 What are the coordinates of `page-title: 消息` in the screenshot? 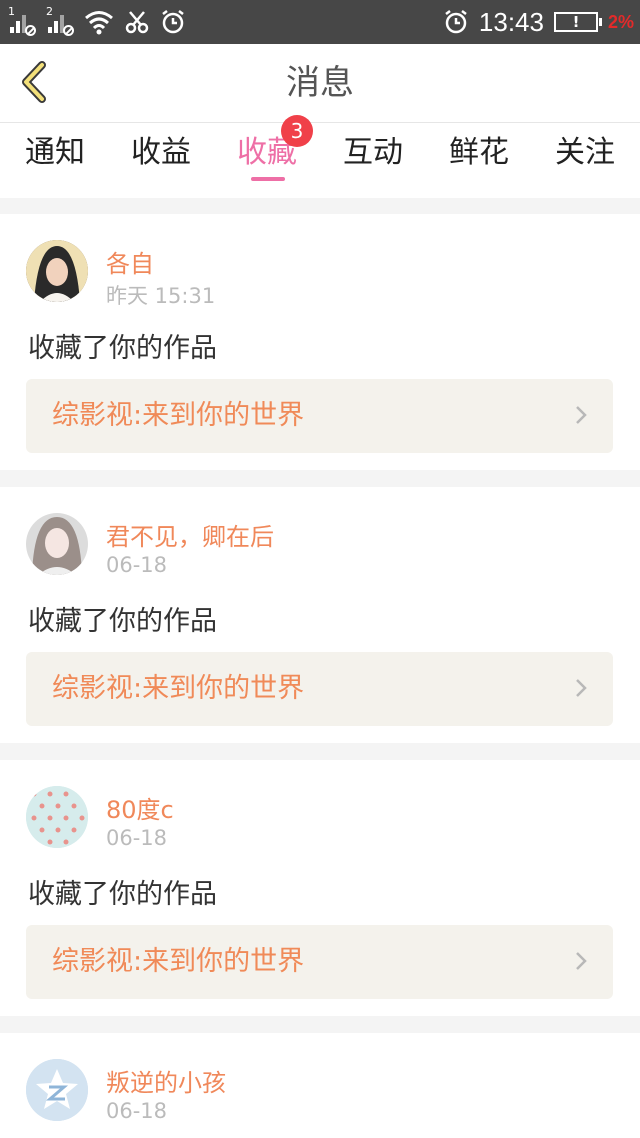 It's located at (320, 83).